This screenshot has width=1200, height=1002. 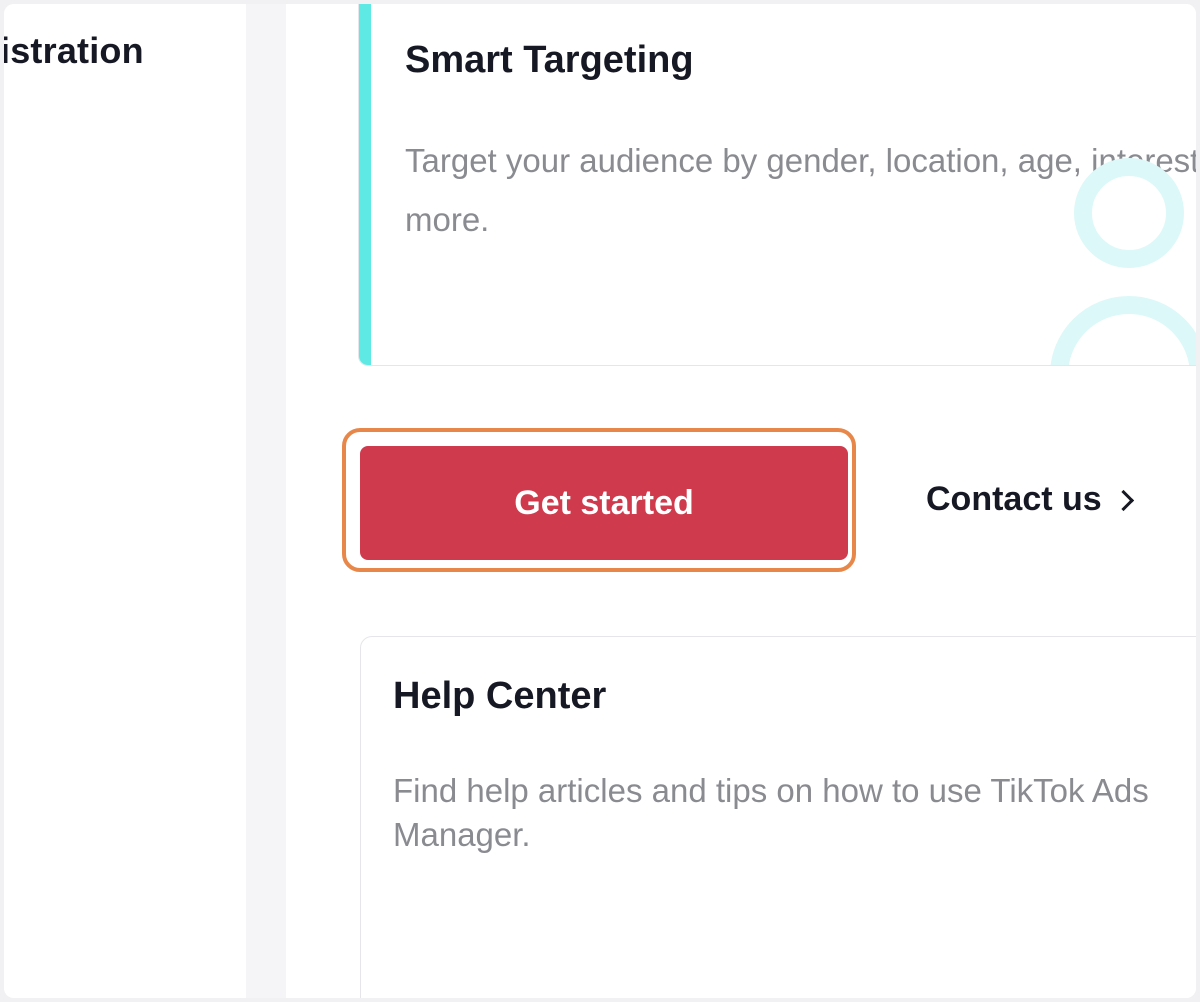 What do you see at coordinates (1123, 261) in the screenshot?
I see `audience-group-icon` at bounding box center [1123, 261].